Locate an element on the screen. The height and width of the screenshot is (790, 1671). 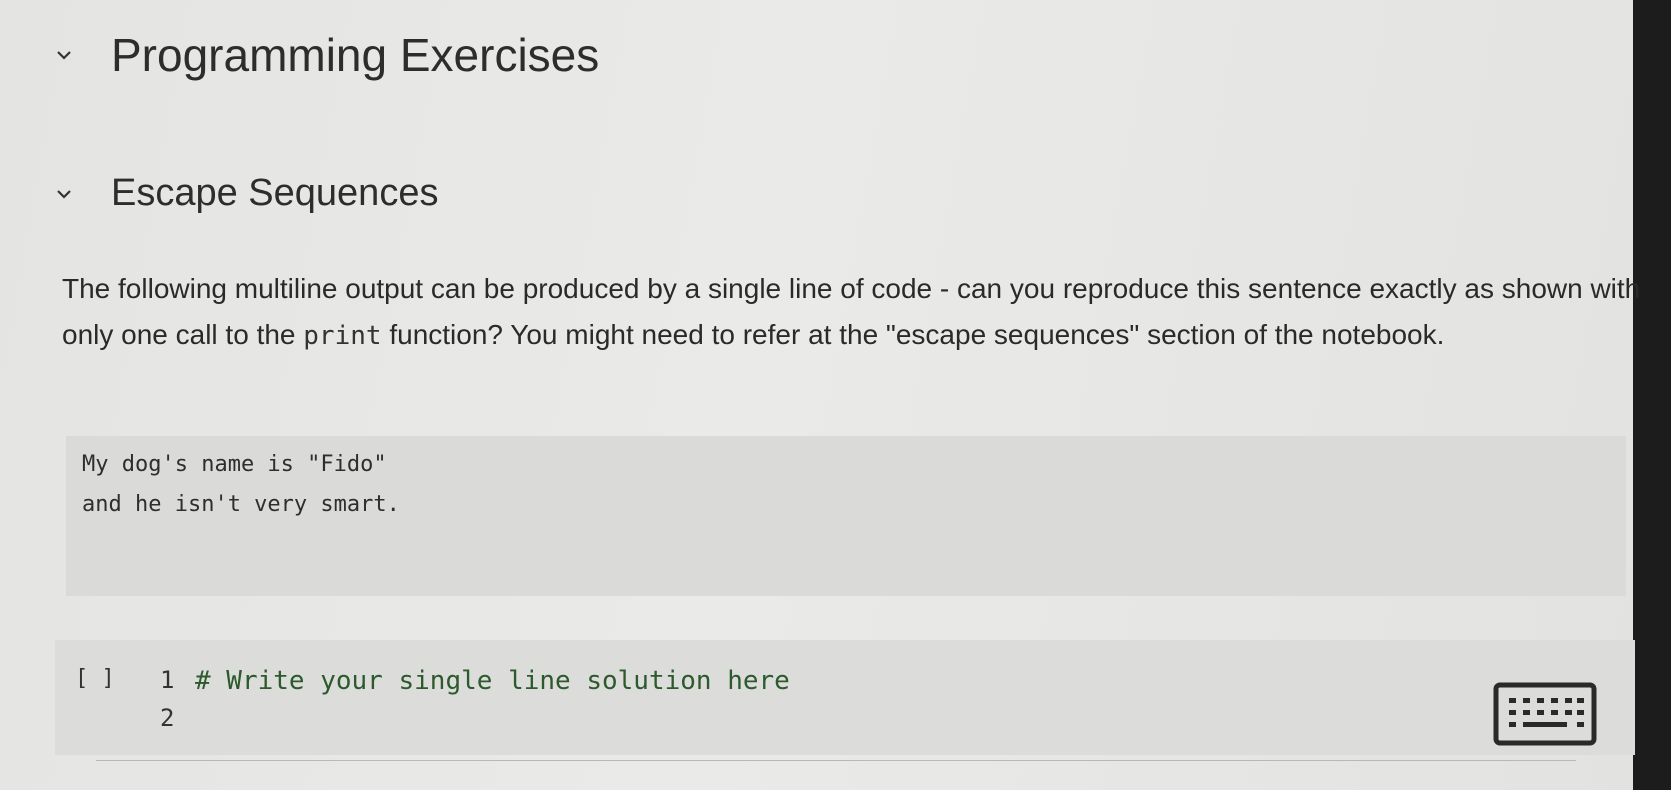
section-header-programming-exercises: Programming Exercises is located at coordinates (327, 55).